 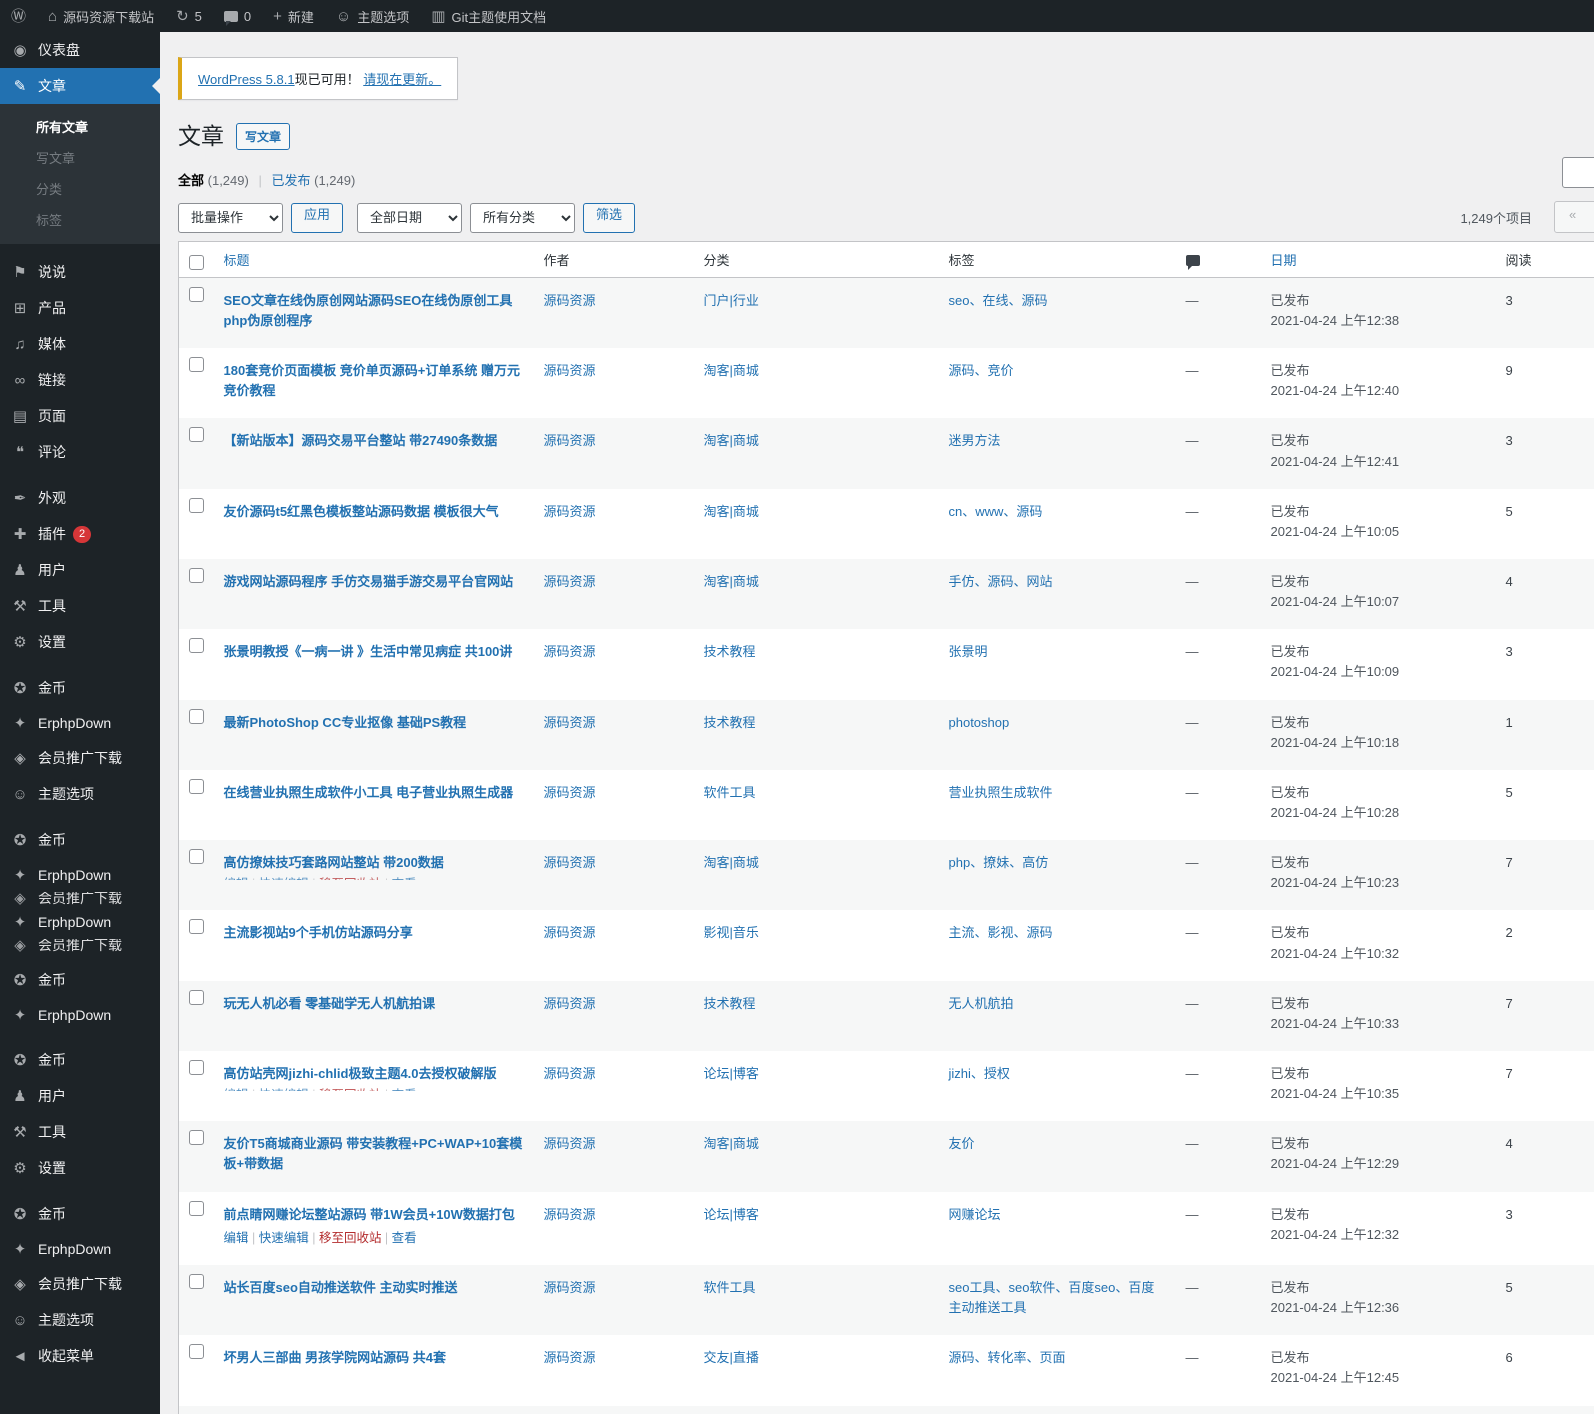 What do you see at coordinates (361, 511) in the screenshot?
I see `post-title-link: 友价源码t5红黑色模板整站源码数据 模板很大气` at bounding box center [361, 511].